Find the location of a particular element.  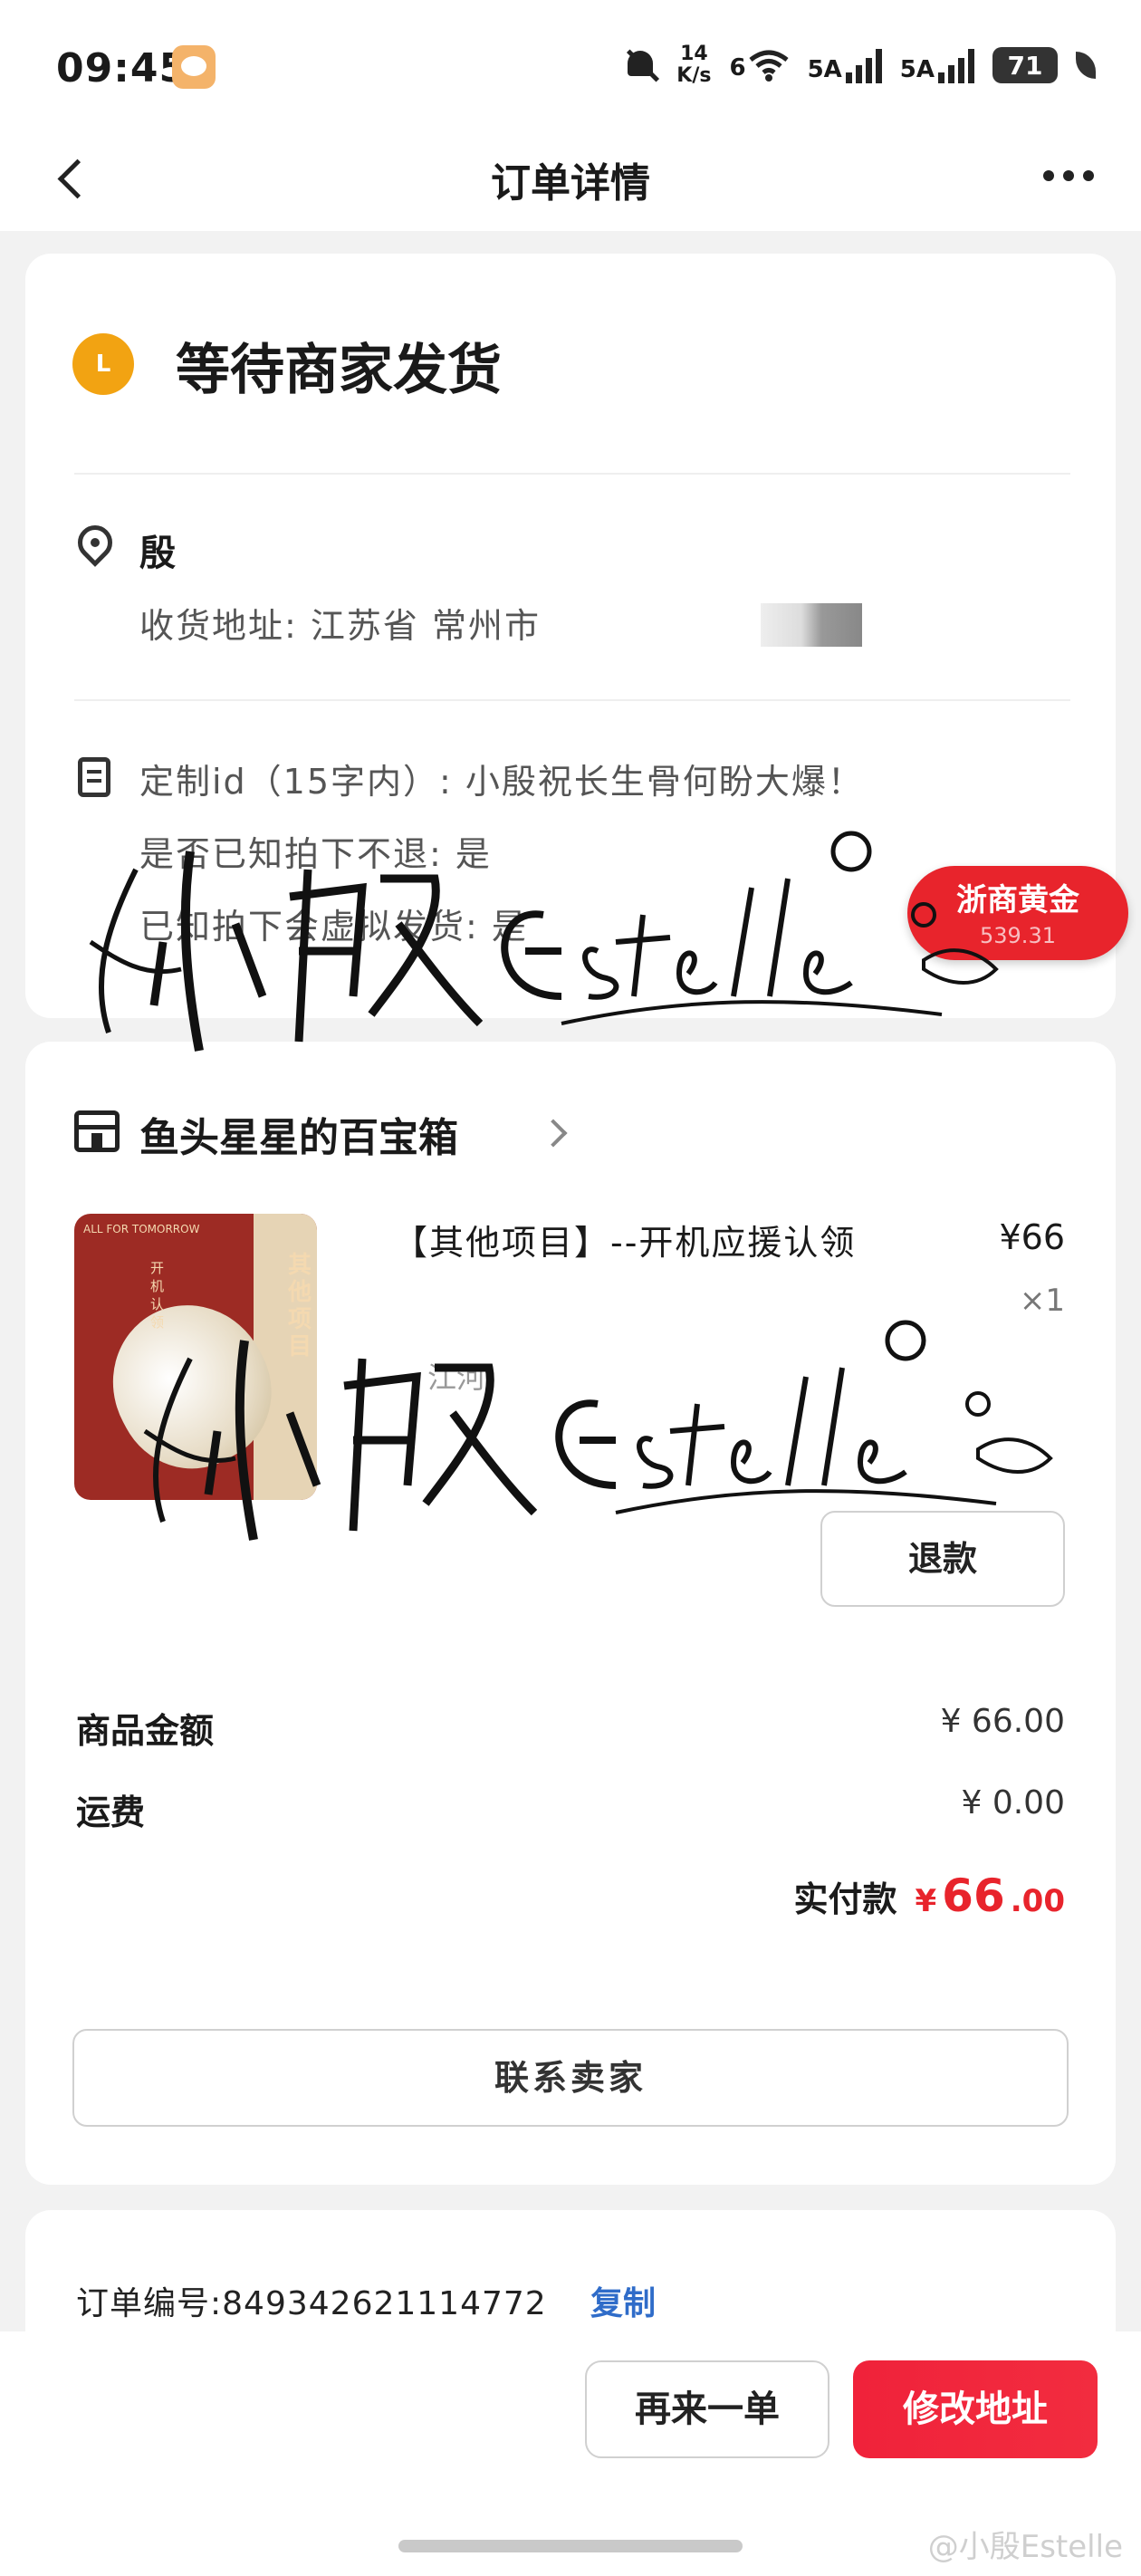

eco-leaf-icon is located at coordinates (1086, 65).